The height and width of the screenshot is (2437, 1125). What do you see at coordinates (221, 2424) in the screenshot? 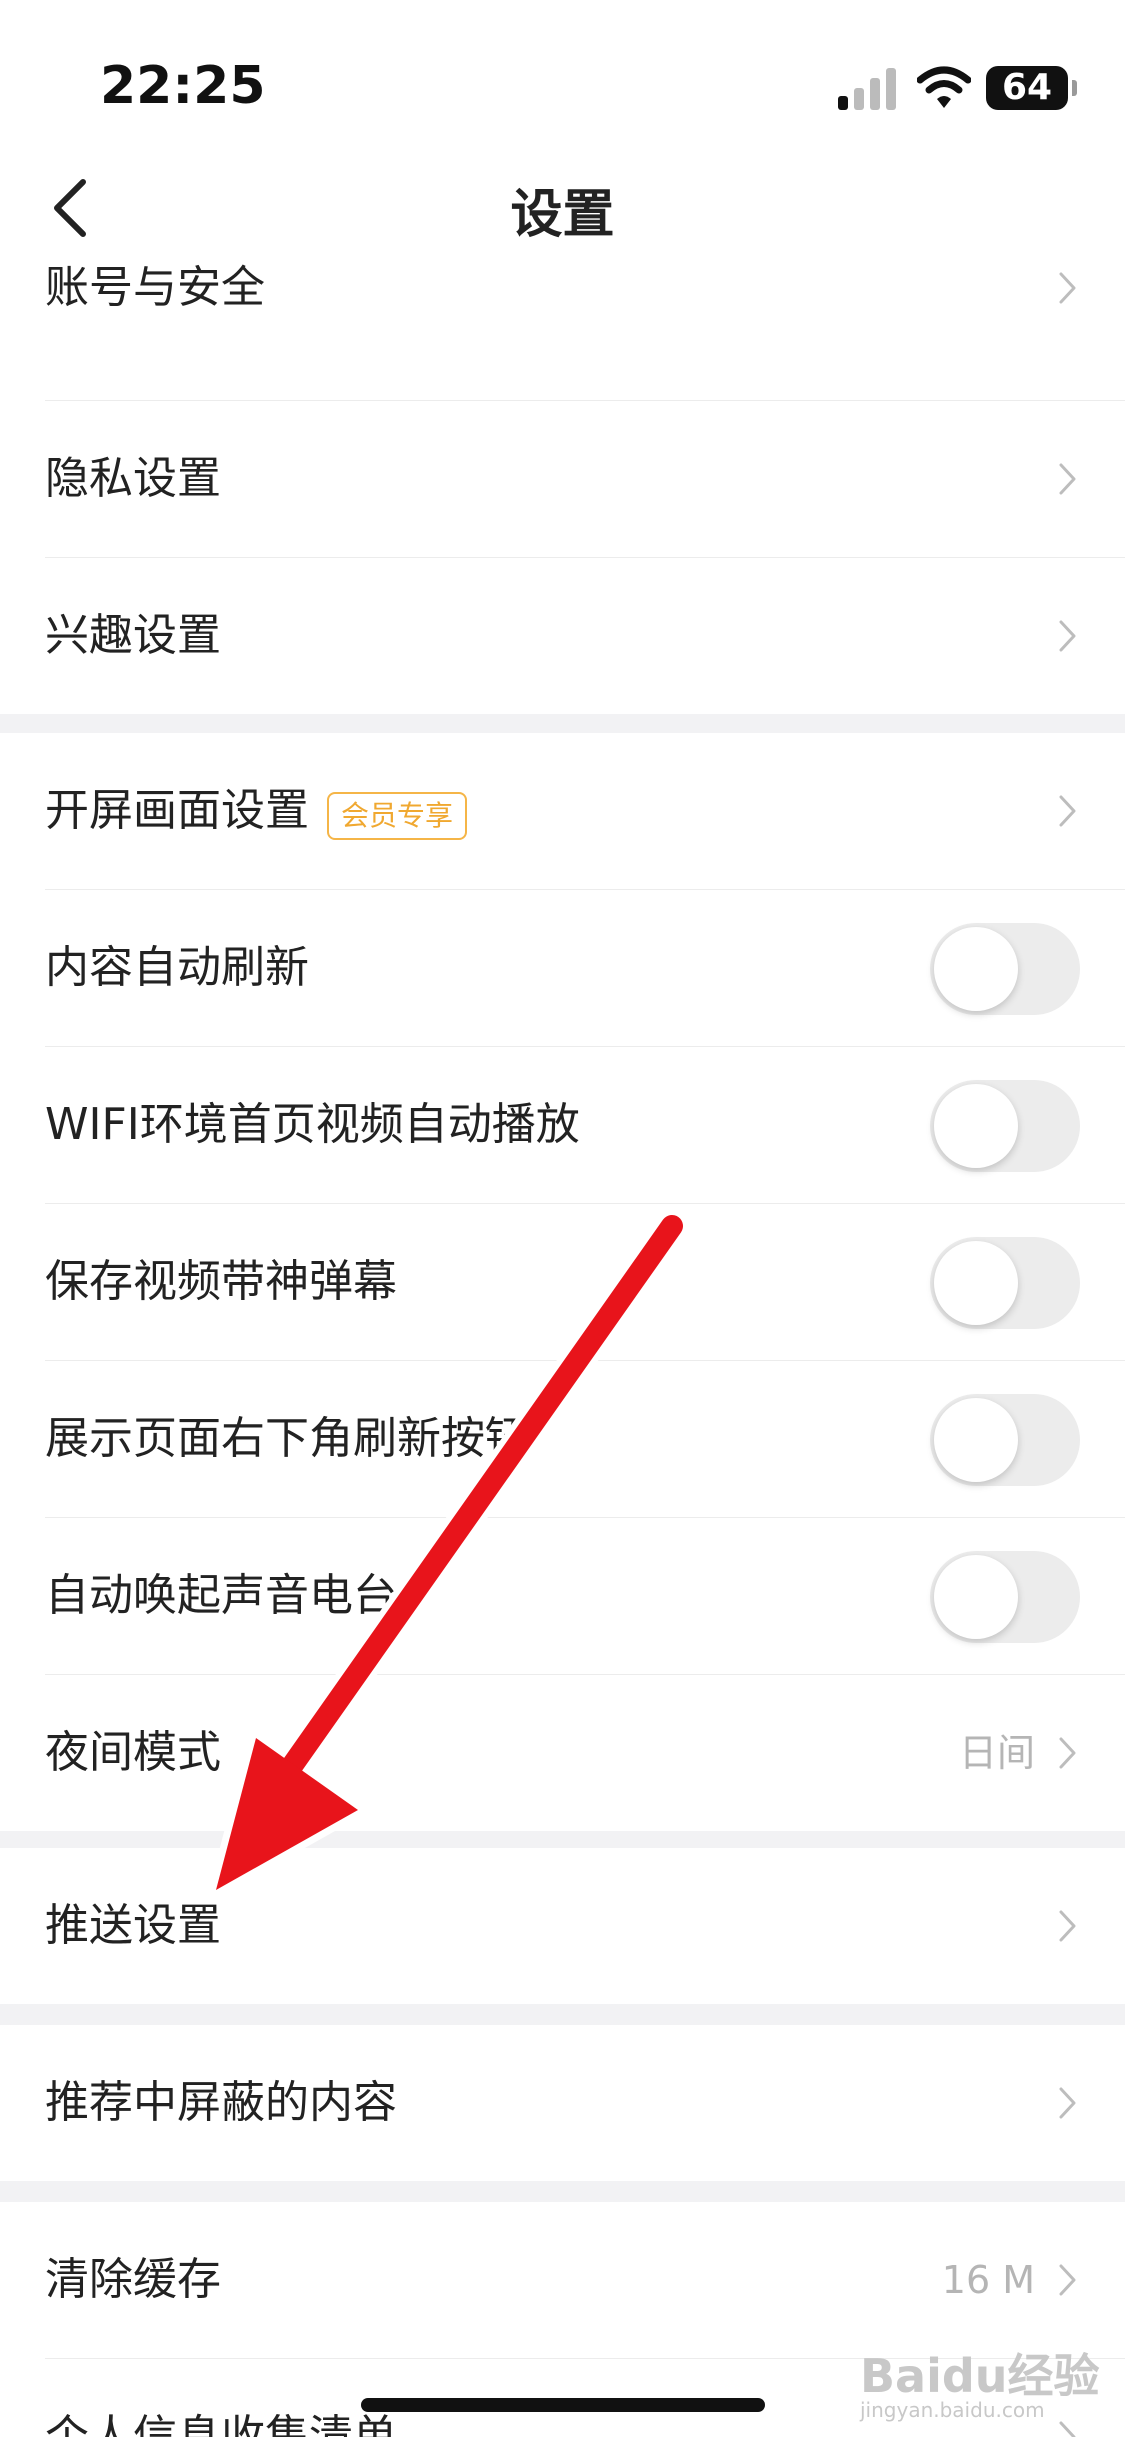
I see `setting-label: 个人信息收集清单` at bounding box center [221, 2424].